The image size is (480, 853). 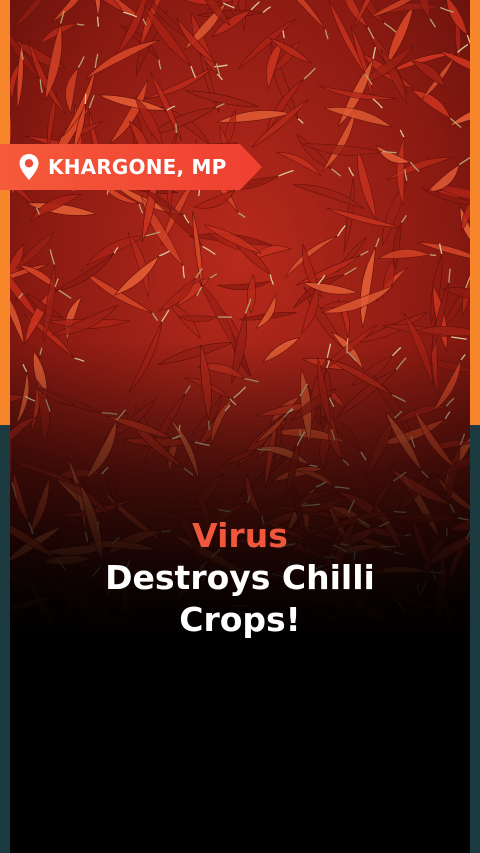 What do you see at coordinates (29, 167) in the screenshot?
I see `map-pin-icon` at bounding box center [29, 167].